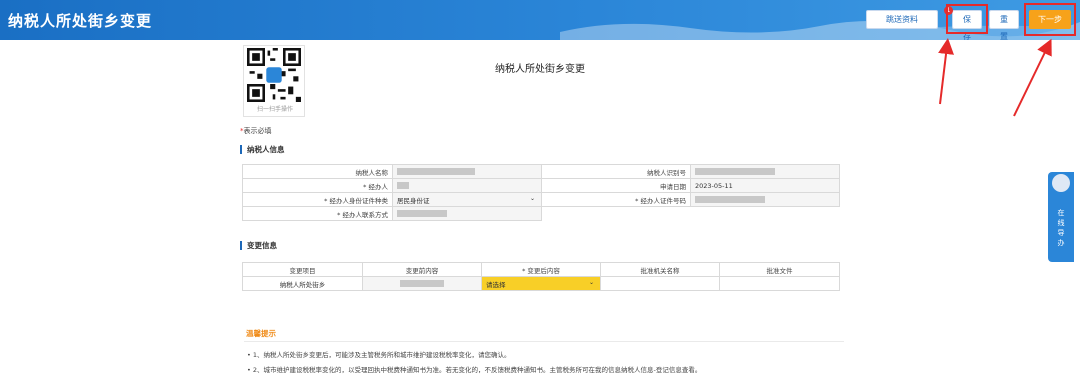  Describe the element at coordinates (262, 149) in the screenshot. I see `section-taxpayer-info: 纳税人信息` at that location.